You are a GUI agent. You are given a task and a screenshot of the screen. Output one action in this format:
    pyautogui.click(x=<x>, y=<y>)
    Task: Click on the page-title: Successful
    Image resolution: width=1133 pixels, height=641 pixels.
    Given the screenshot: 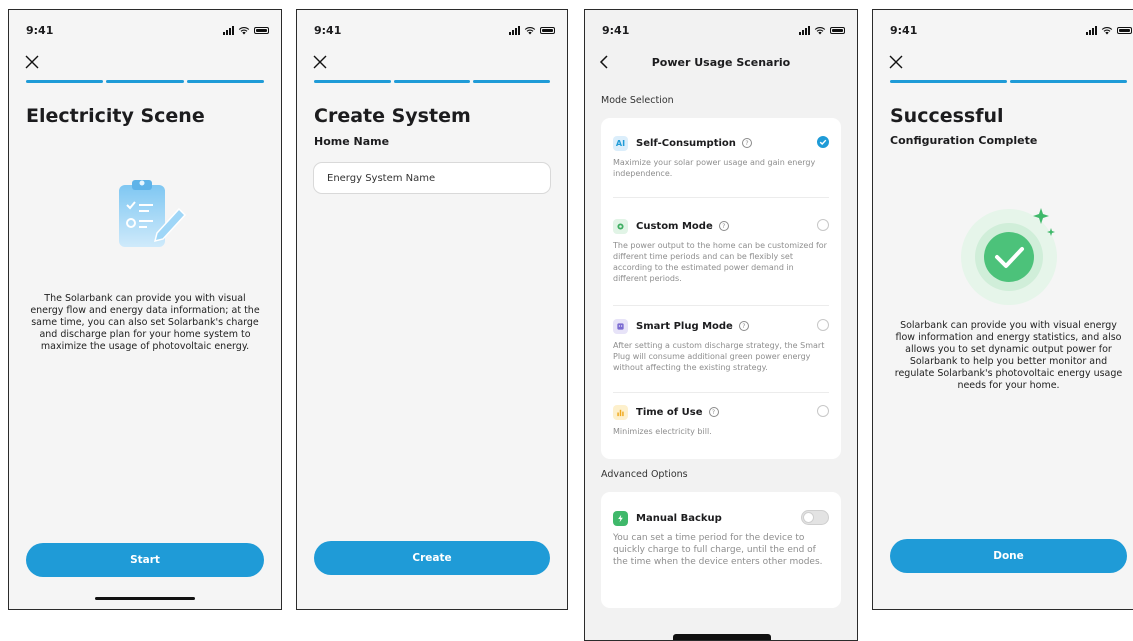 What is the action you would take?
    pyautogui.click(x=947, y=116)
    